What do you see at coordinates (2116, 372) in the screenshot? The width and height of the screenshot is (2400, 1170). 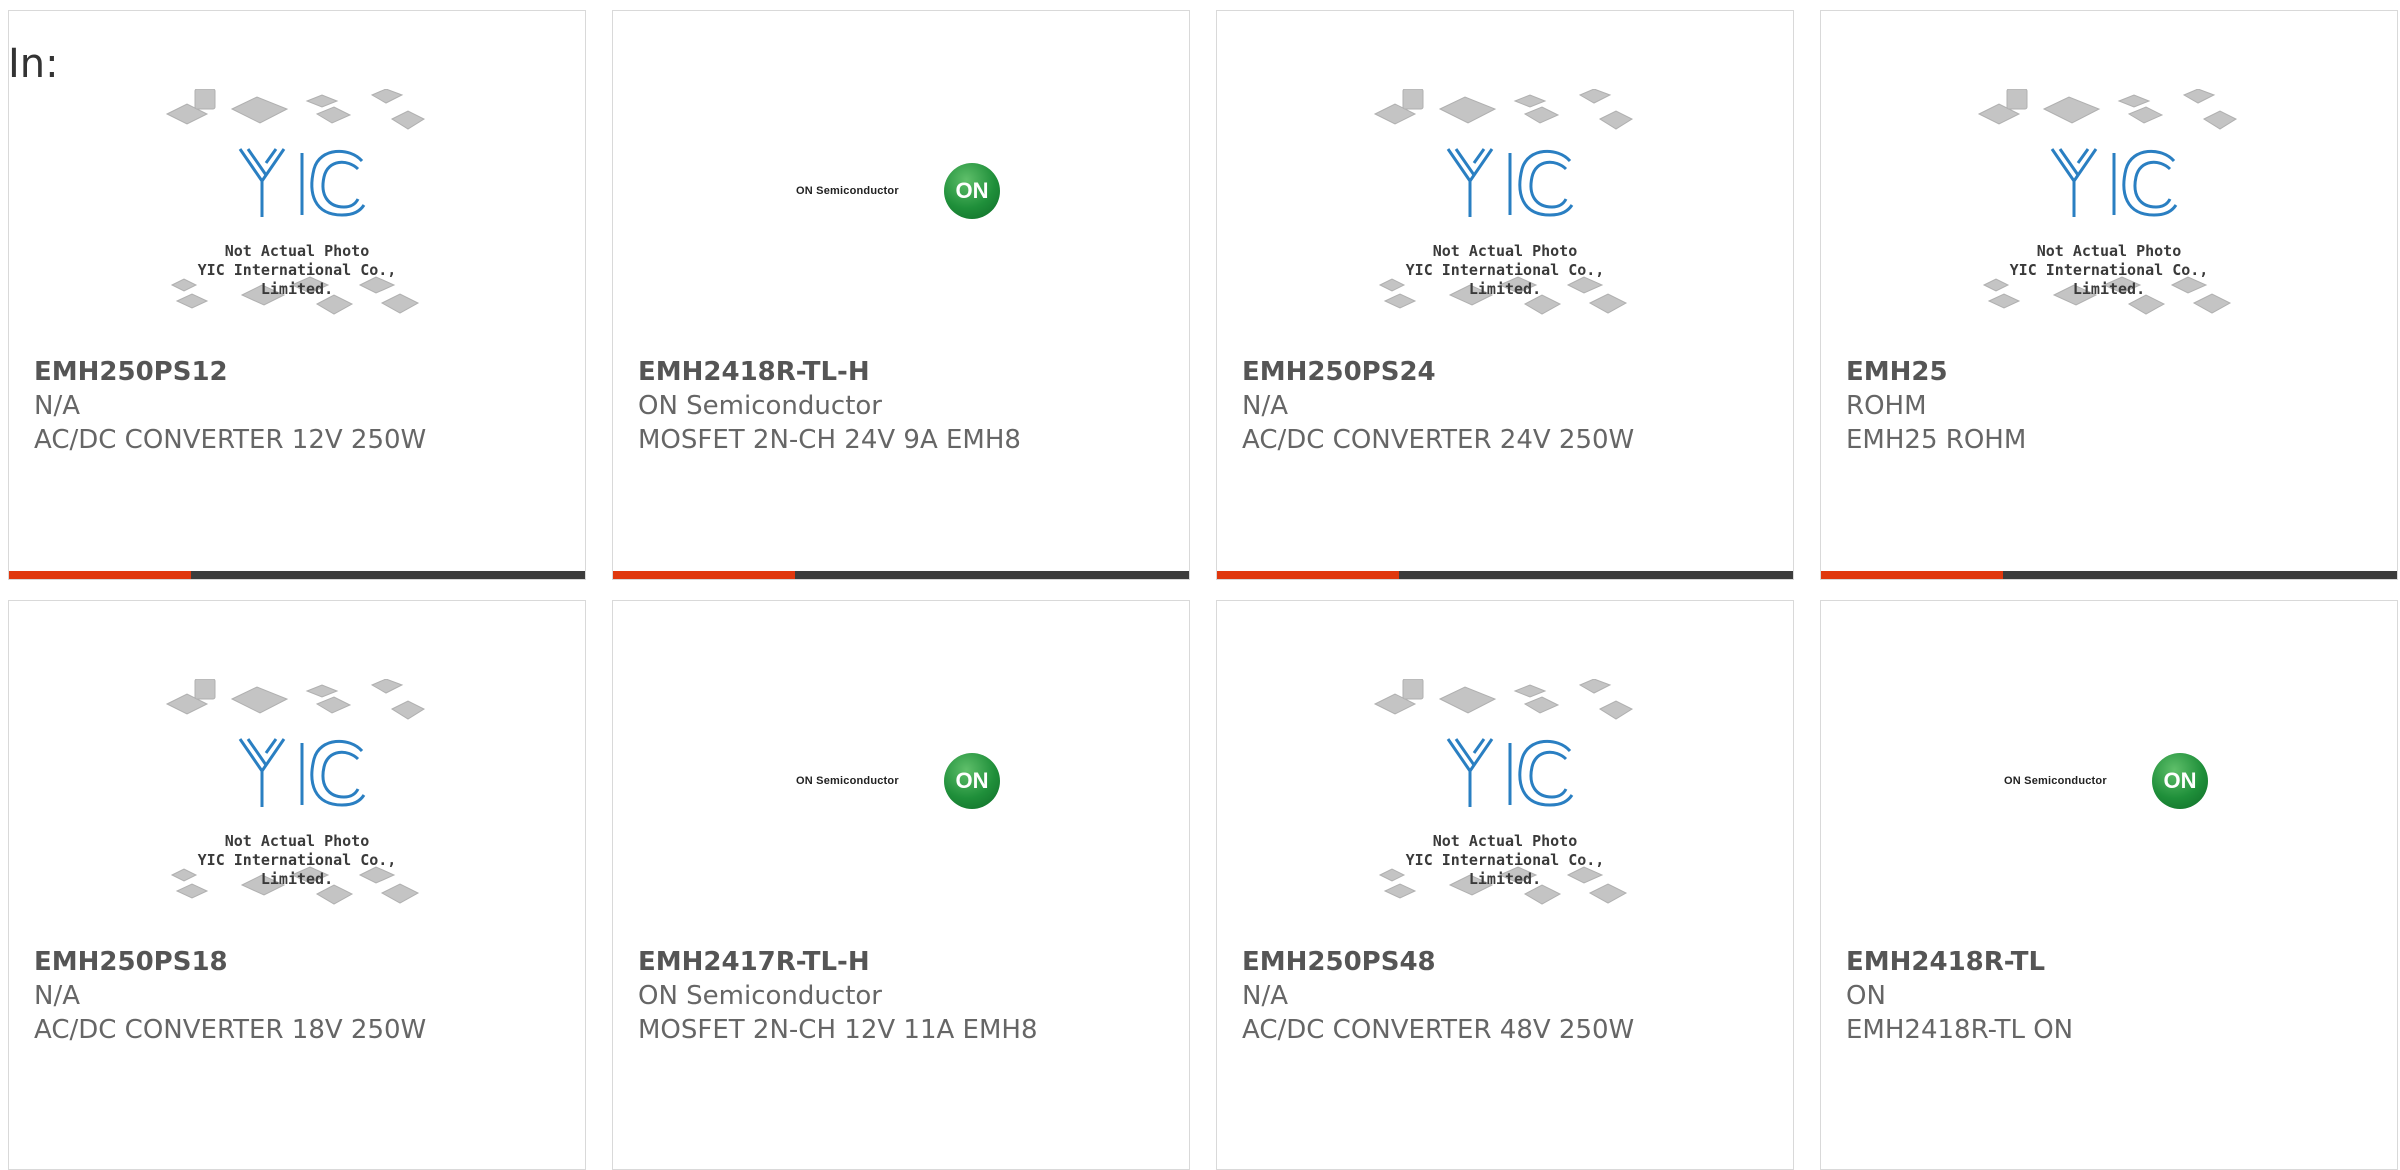 I see `part-number: EMH25` at bounding box center [2116, 372].